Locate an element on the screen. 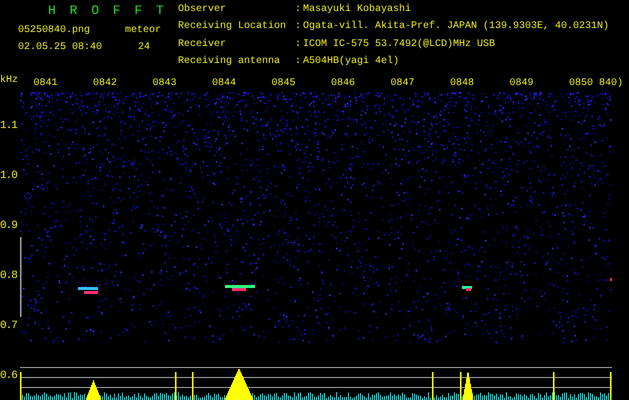  time-label: 0843 is located at coordinates (165, 84).